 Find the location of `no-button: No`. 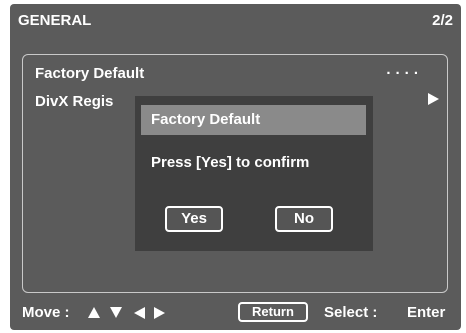

no-button: No is located at coordinates (304, 219).